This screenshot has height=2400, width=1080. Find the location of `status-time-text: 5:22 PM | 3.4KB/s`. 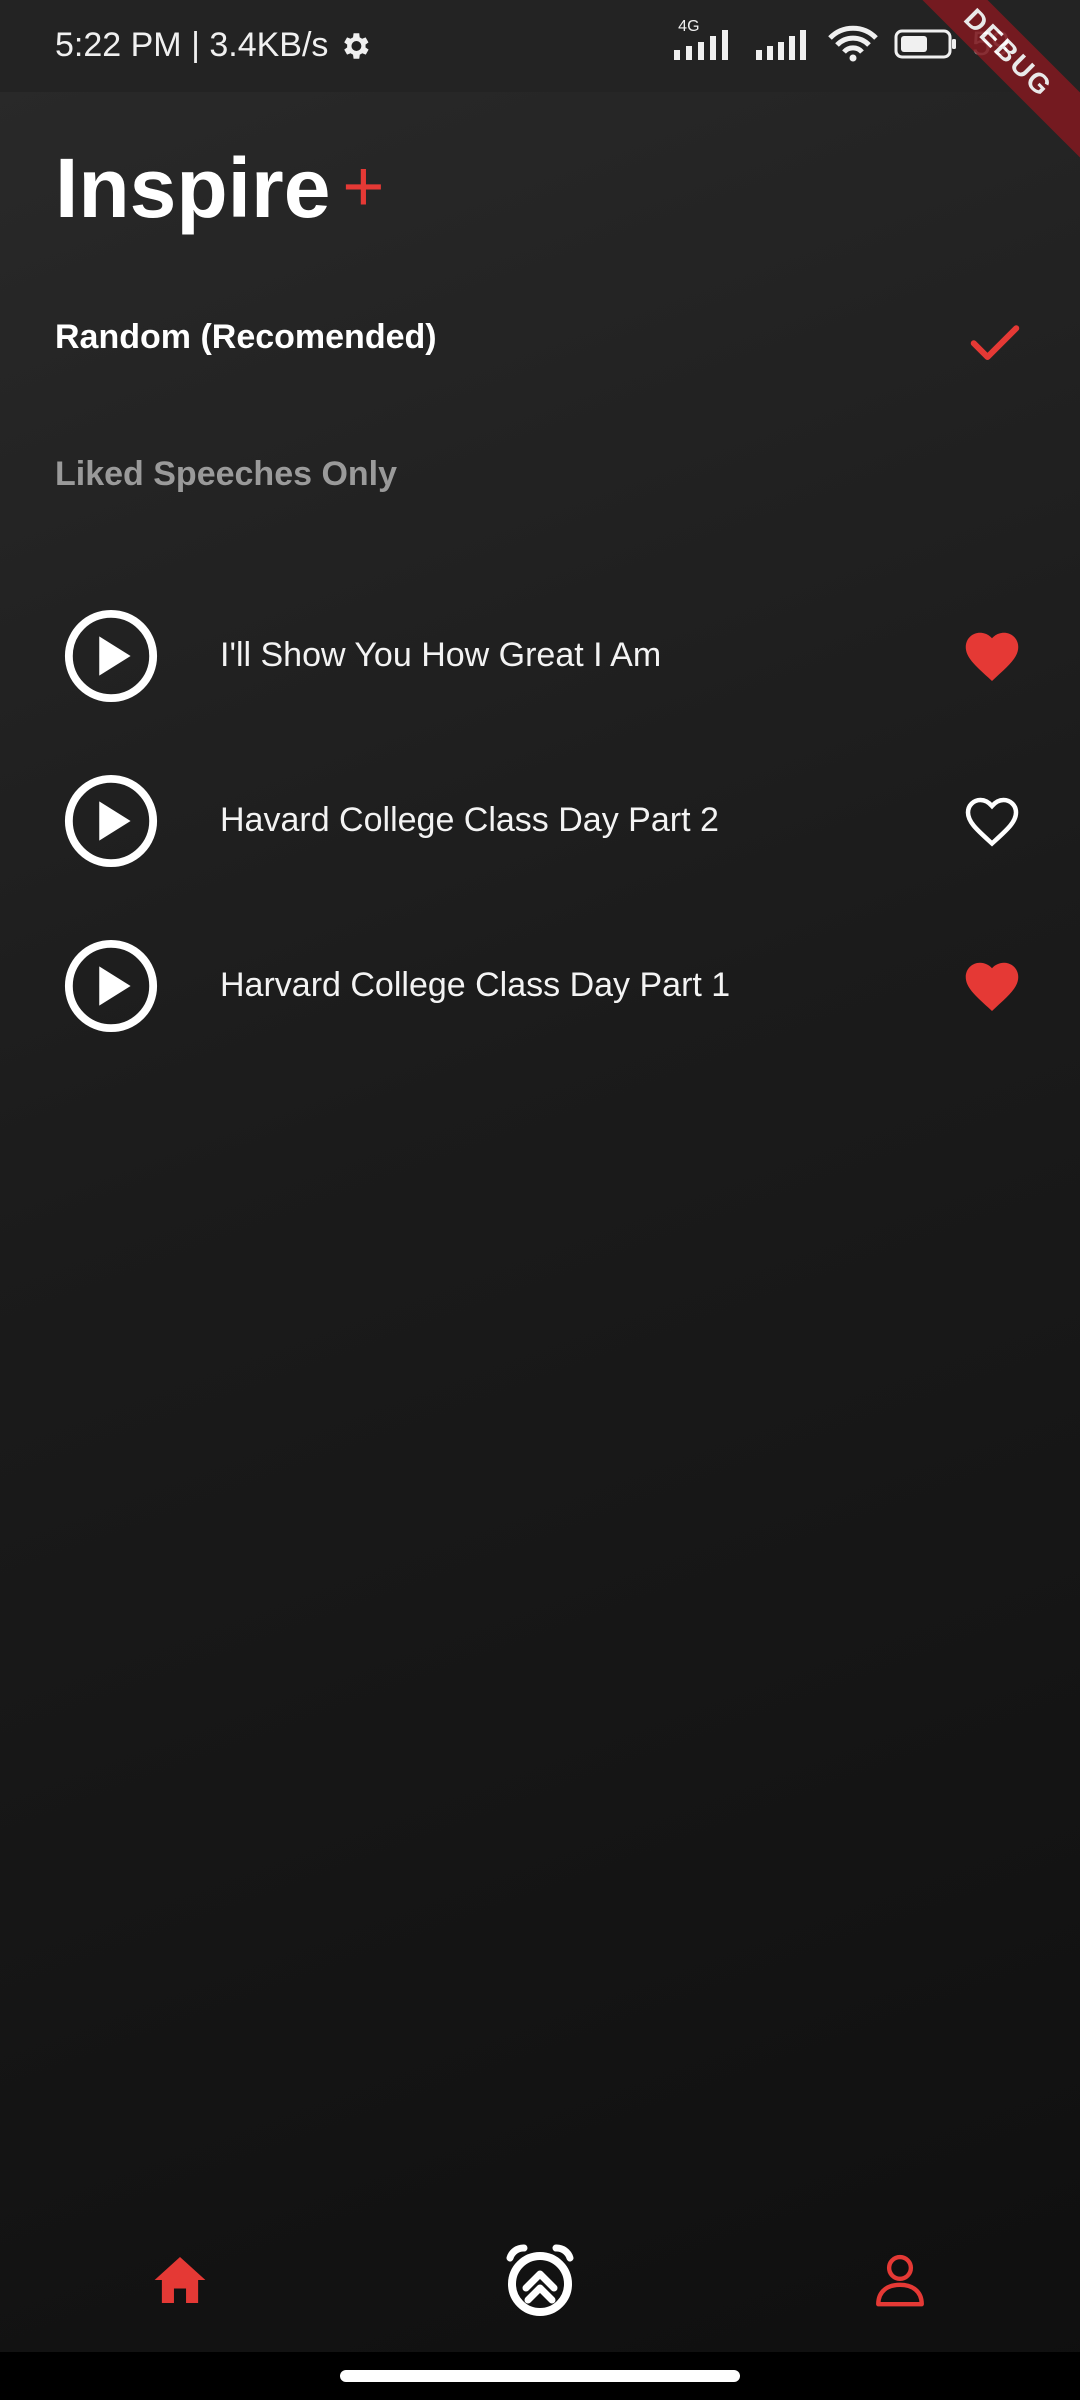

status-time-text: 5:22 PM | 3.4KB/s is located at coordinates (192, 45).